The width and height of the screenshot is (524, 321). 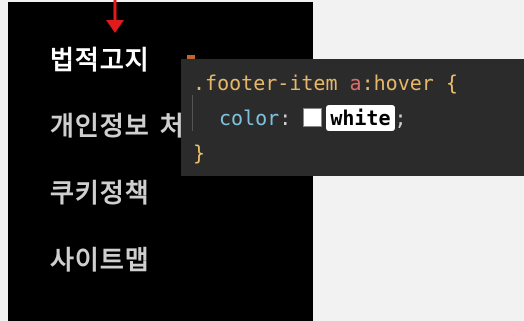 What do you see at coordinates (100, 258) in the screenshot?
I see `footer-link-sitemap: 사이트맵` at bounding box center [100, 258].